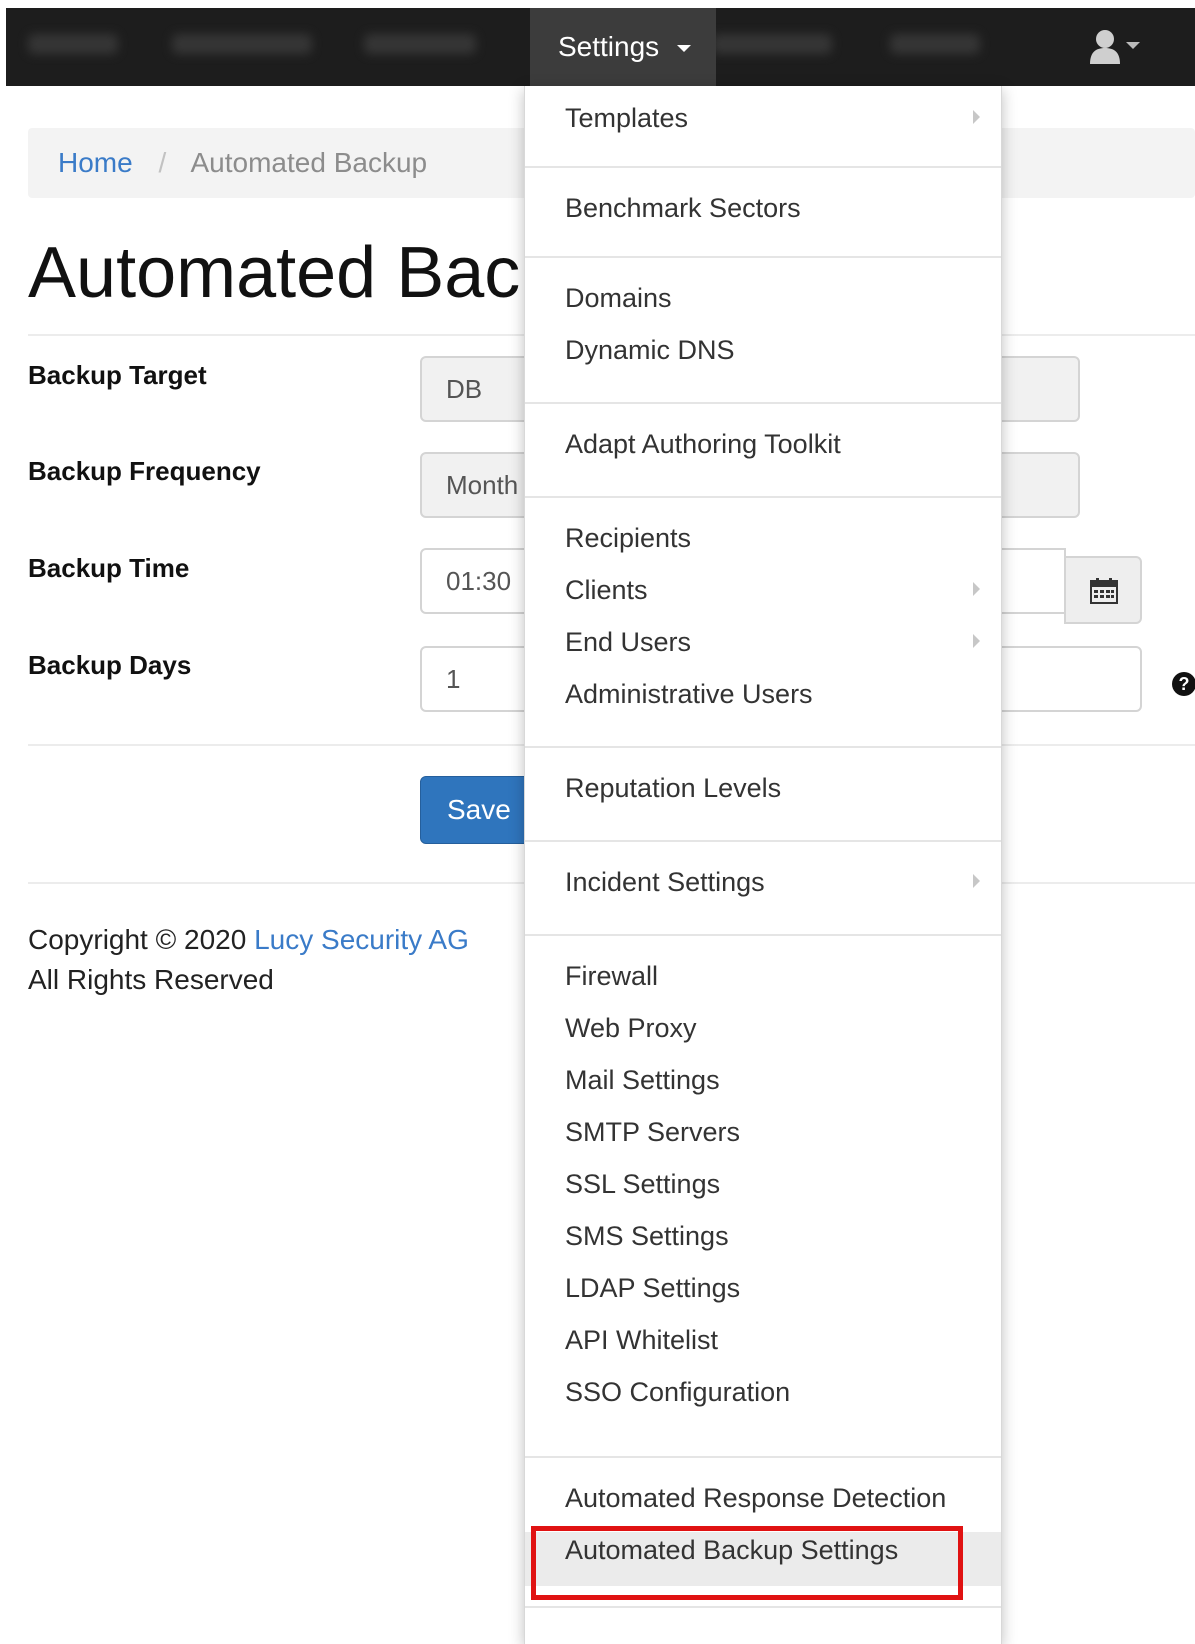 The width and height of the screenshot is (1195, 1644). I want to click on nav-settings-dropdown: Settings, so click(623, 47).